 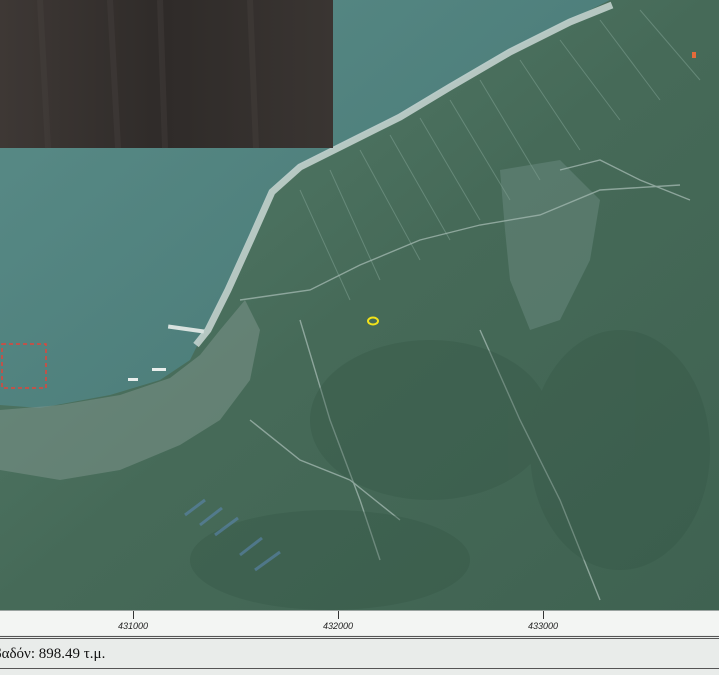 What do you see at coordinates (694, 55) in the screenshot?
I see `orange-marker` at bounding box center [694, 55].